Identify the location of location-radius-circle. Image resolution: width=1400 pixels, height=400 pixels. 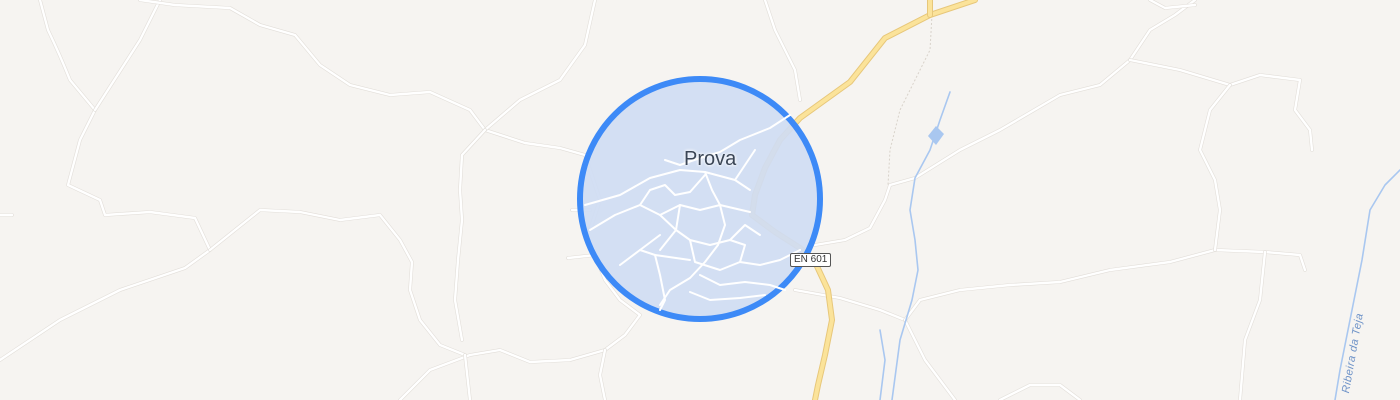
(700, 199).